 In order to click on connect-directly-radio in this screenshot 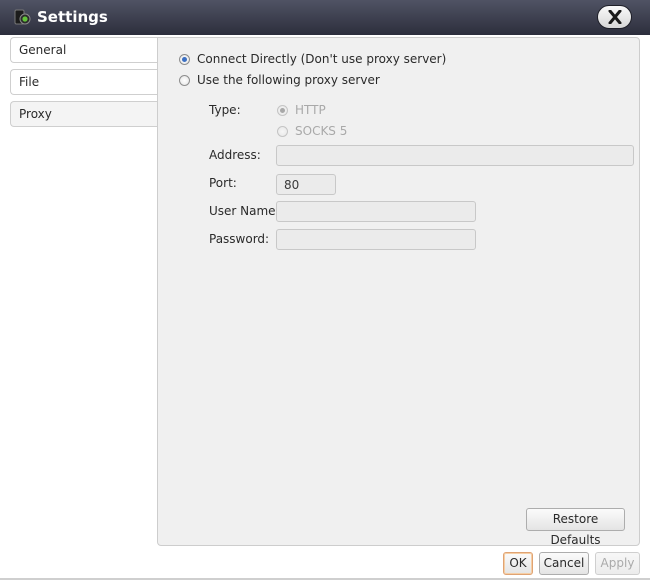, I will do `click(184, 59)`.